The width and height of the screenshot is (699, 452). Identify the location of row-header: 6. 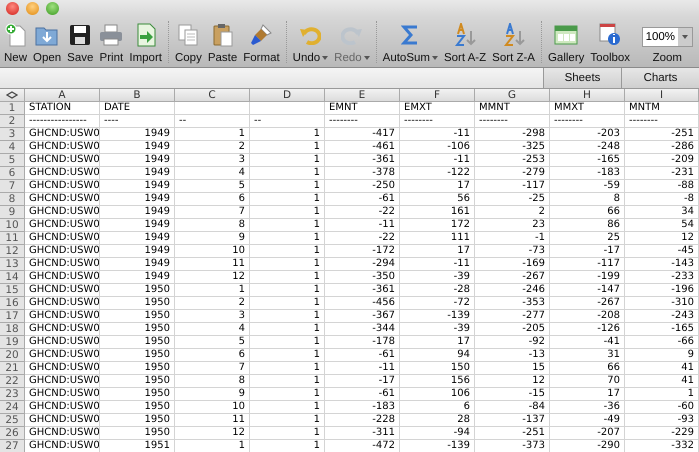
(12, 173).